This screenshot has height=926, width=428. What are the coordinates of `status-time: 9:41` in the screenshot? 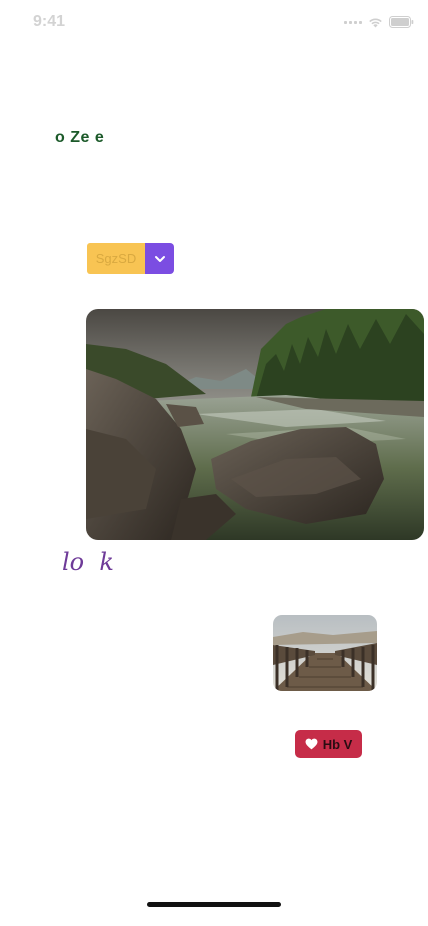 It's located at (49, 21).